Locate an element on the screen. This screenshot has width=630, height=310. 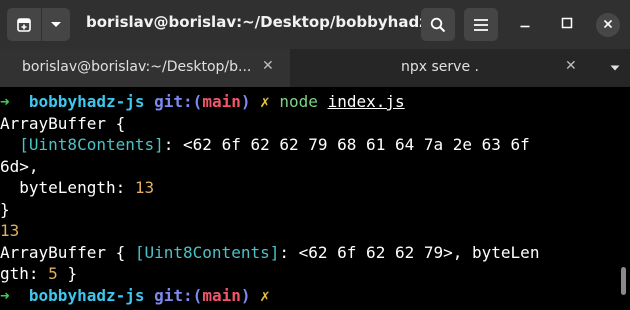
search-icon is located at coordinates (438, 25).